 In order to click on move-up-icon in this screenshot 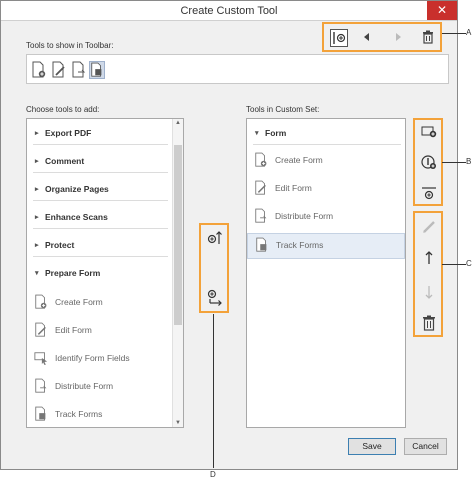, I will do `click(429, 258)`.